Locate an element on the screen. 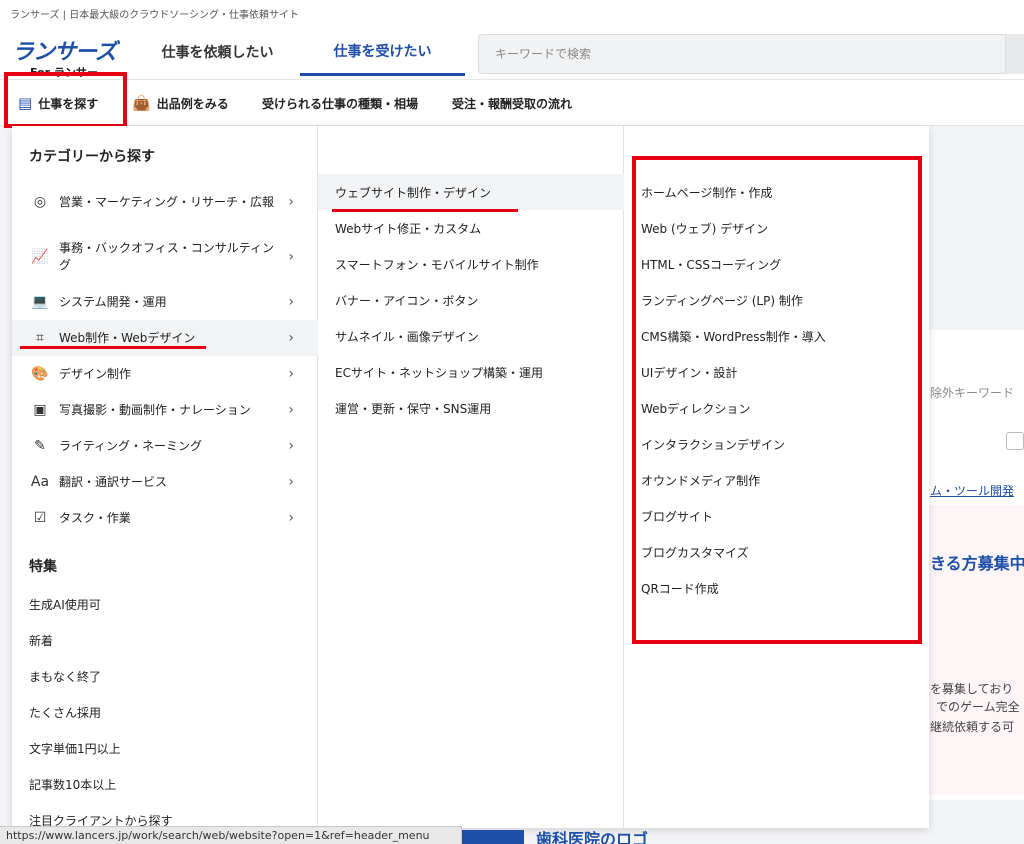 This screenshot has height=844, width=1024. media-icon: ▣ is located at coordinates (40, 410).